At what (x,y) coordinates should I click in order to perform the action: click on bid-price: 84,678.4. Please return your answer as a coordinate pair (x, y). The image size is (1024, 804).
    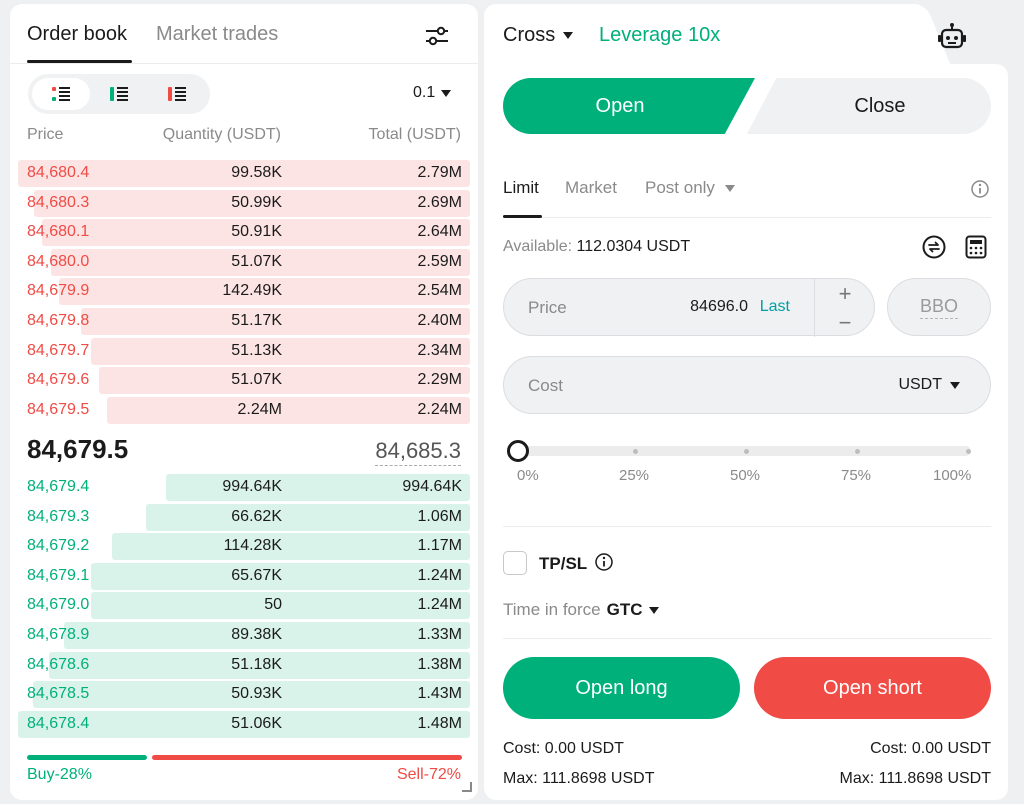
    Looking at the image, I should click on (58, 723).